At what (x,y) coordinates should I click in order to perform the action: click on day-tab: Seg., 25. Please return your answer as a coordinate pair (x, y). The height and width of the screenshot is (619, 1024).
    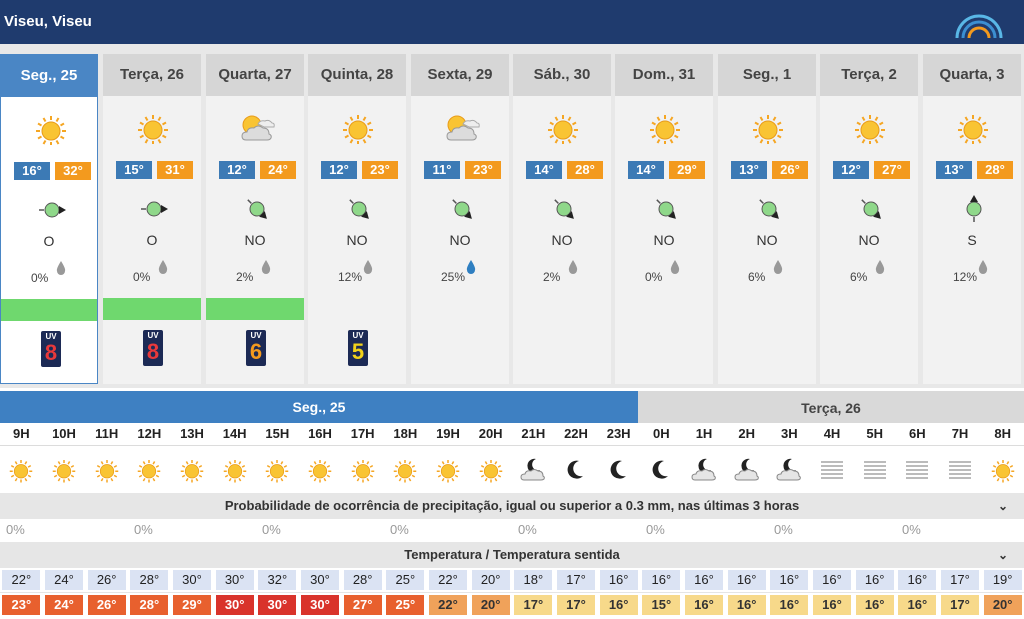
    Looking at the image, I should click on (49, 76).